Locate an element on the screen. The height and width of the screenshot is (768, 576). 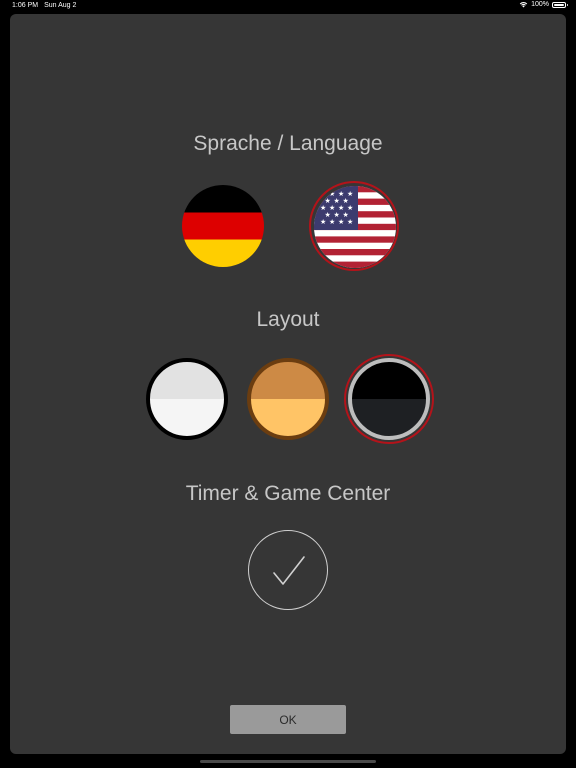
status-right: 100% is located at coordinates (543, 4).